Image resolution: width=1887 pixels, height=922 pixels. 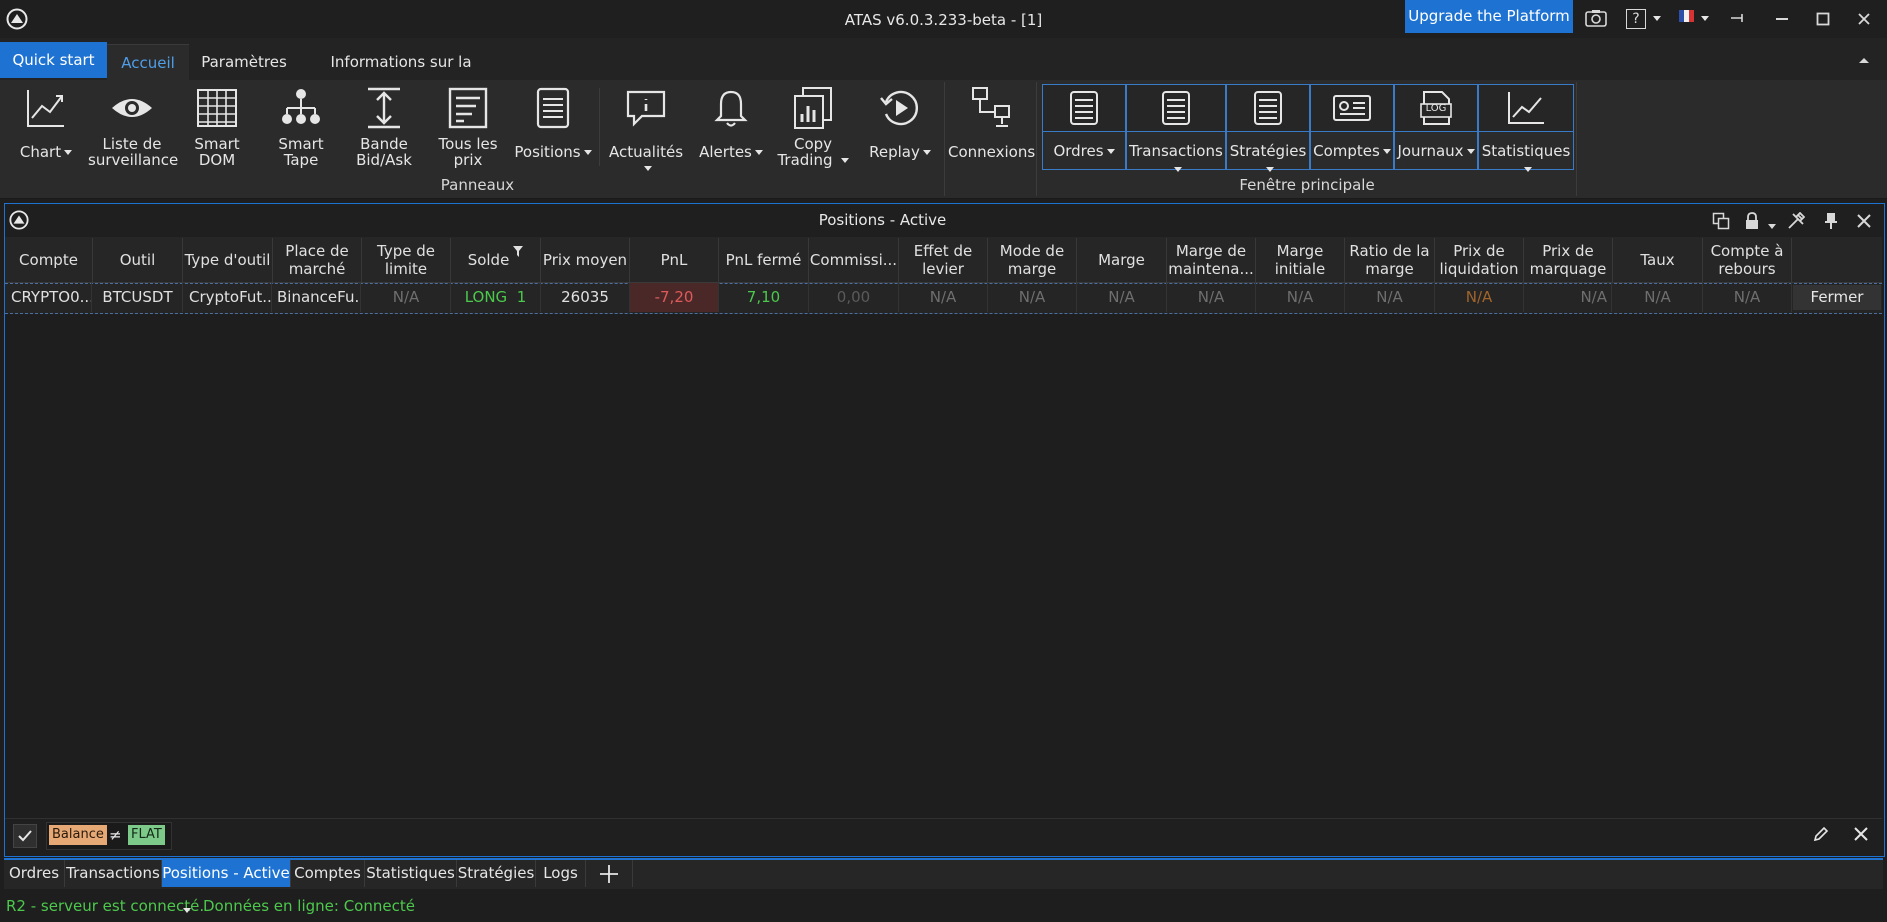 What do you see at coordinates (406, 260) in the screenshot?
I see `column-header-limit-type: Type de limite` at bounding box center [406, 260].